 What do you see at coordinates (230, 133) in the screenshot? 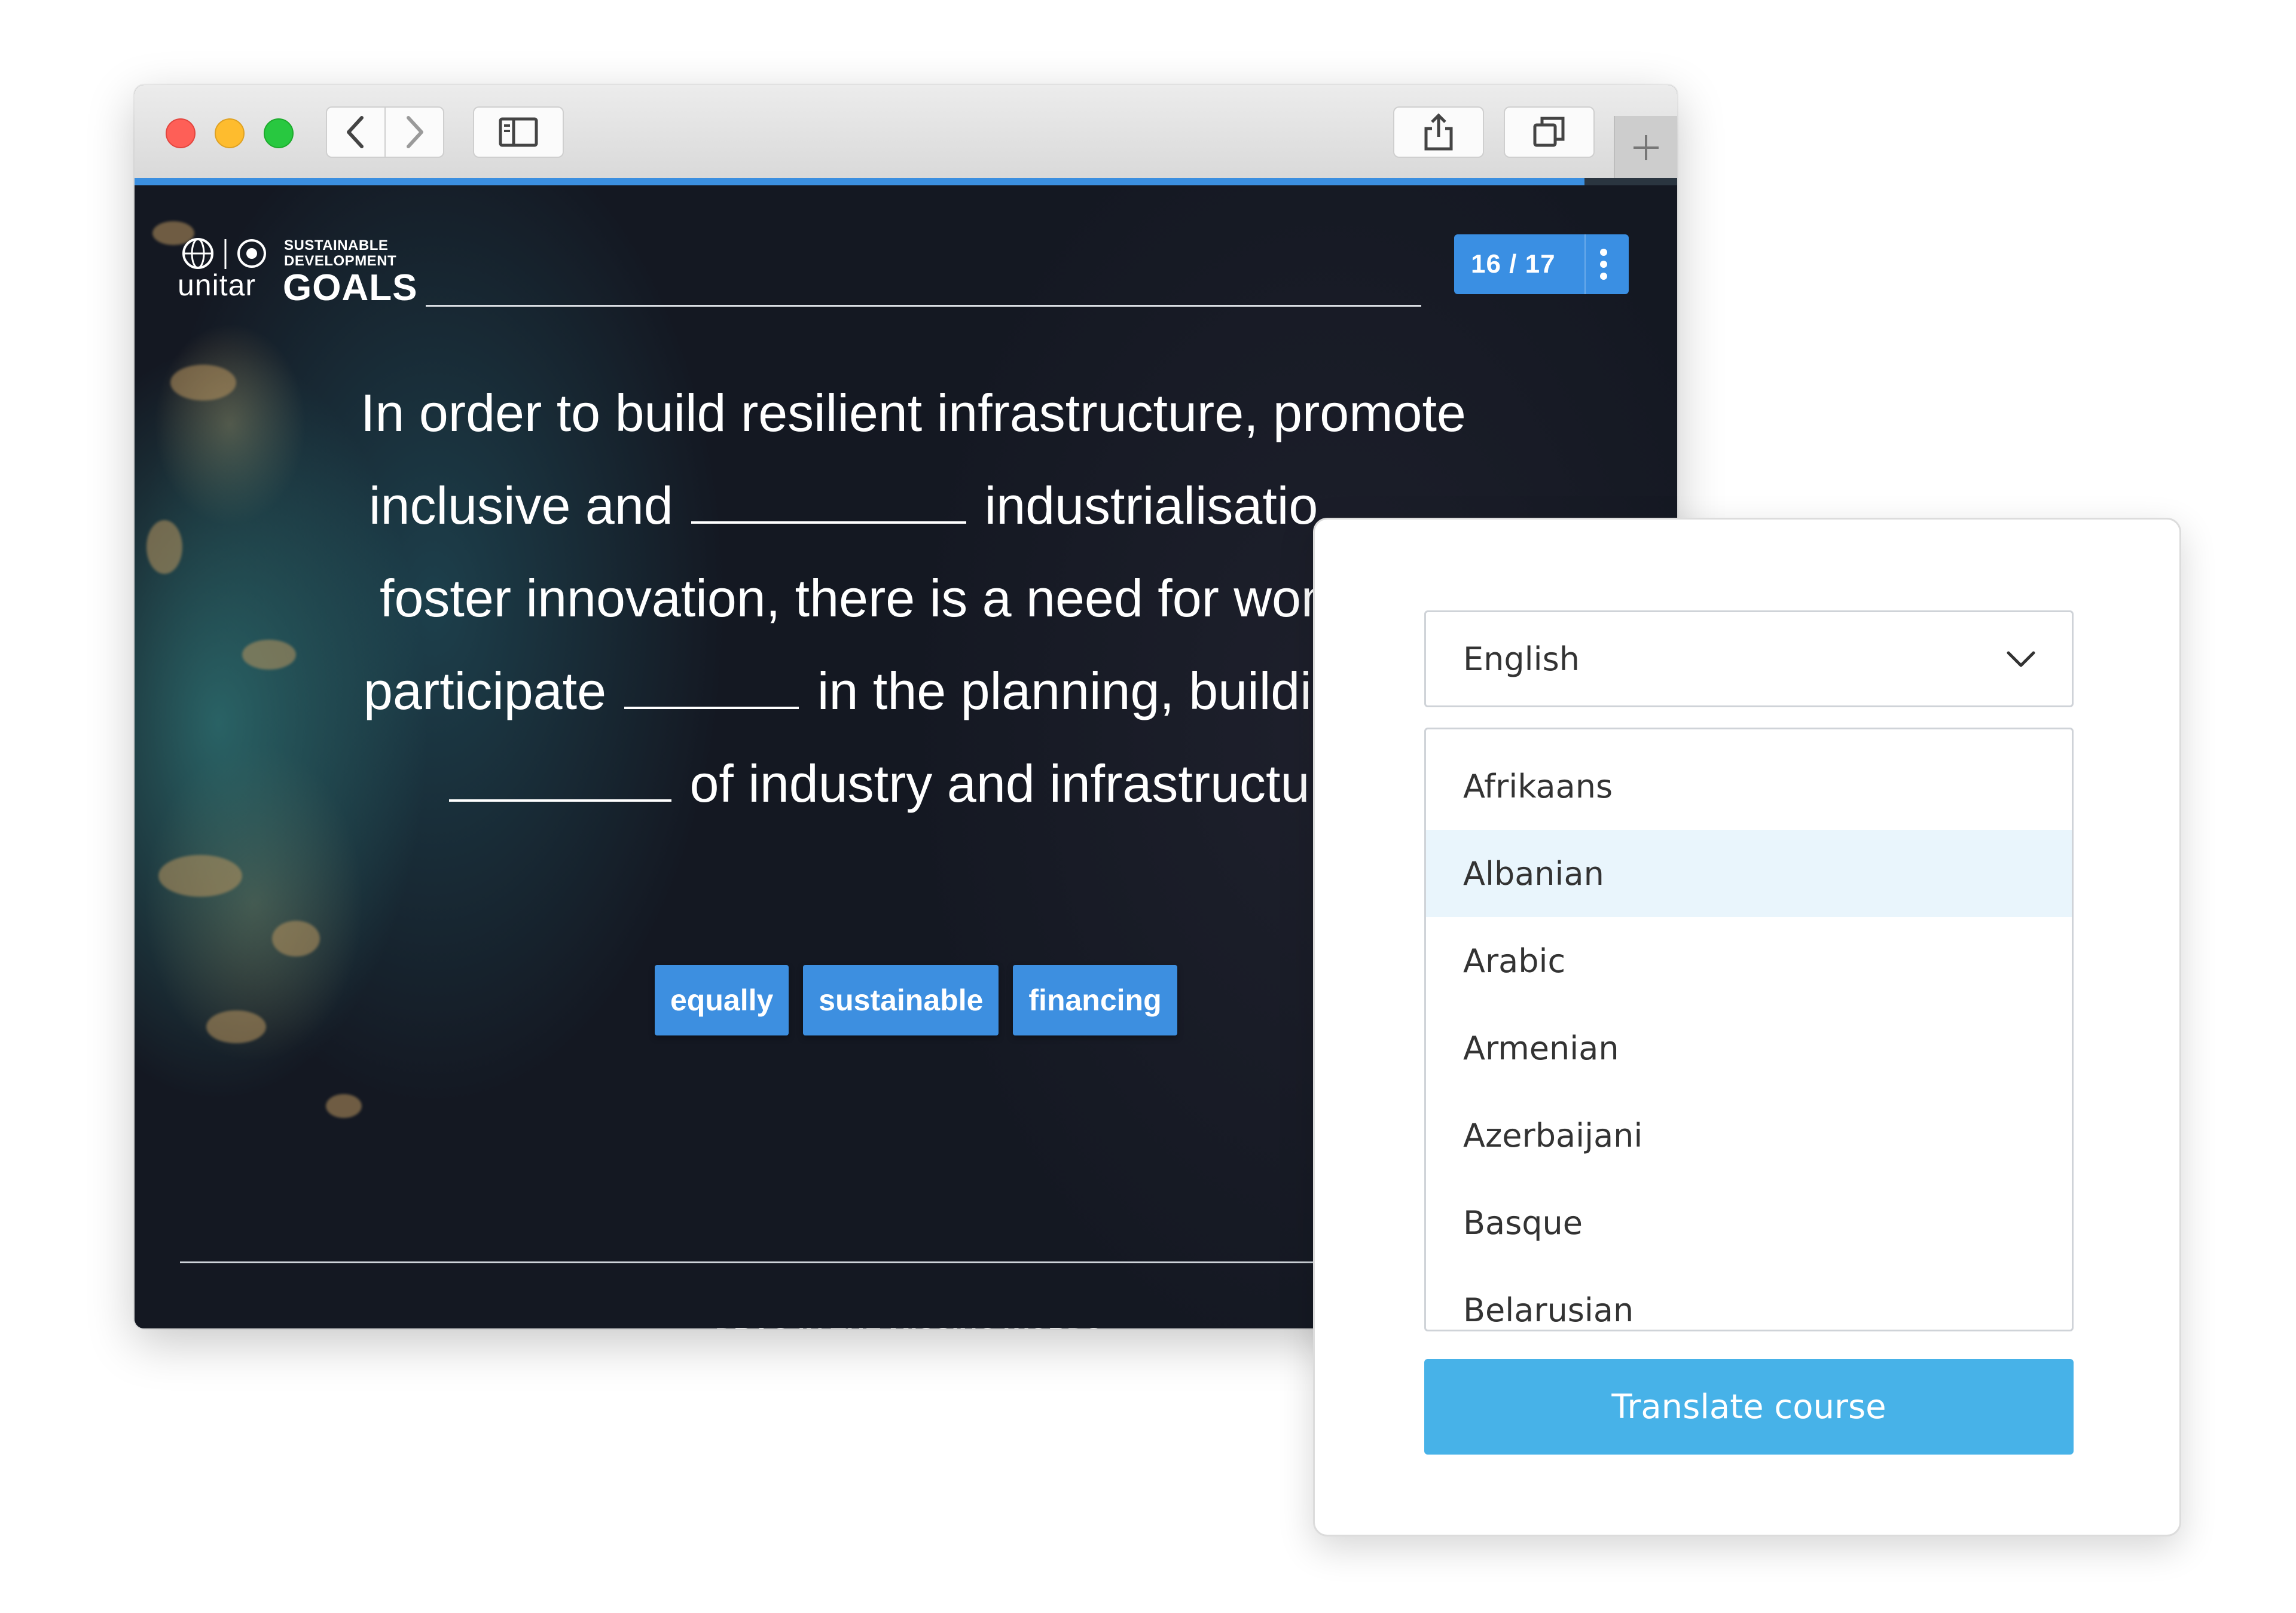
I see `minimize-window-button` at bounding box center [230, 133].